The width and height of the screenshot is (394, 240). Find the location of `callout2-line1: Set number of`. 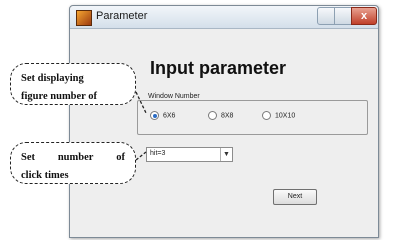

callout2-line1: Set number of is located at coordinates (73, 158).